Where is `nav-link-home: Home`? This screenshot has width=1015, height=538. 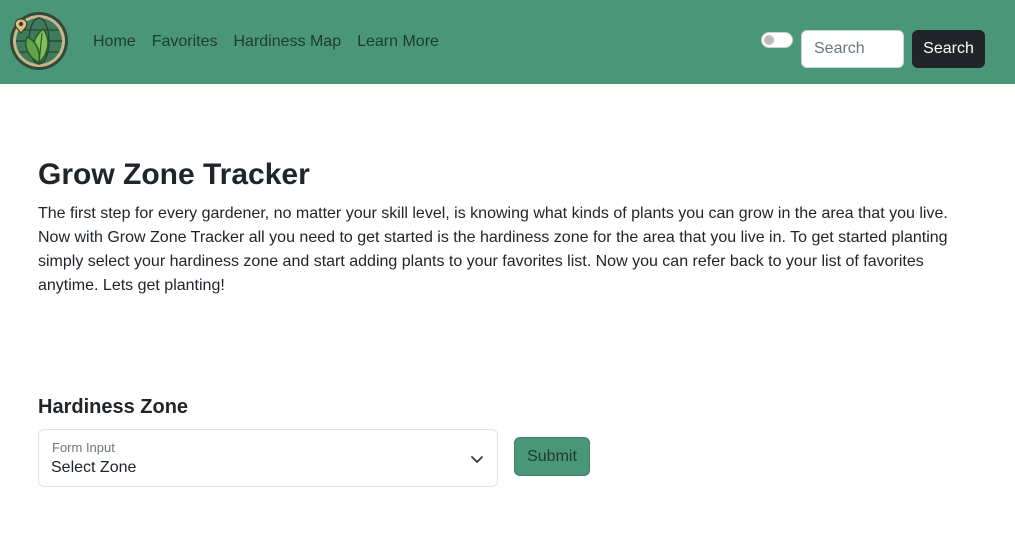 nav-link-home: Home is located at coordinates (114, 41).